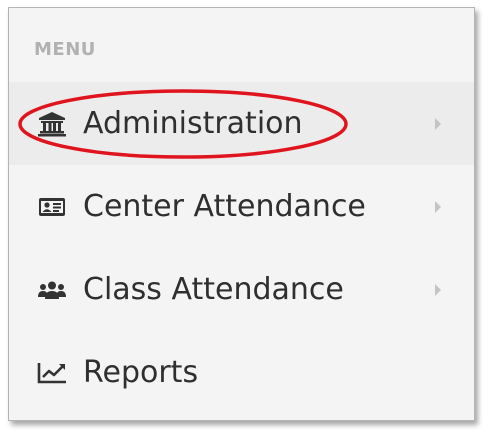 Image resolution: width=490 pixels, height=433 pixels. What do you see at coordinates (193, 123) in the screenshot?
I see `menu-item-label: Administration` at bounding box center [193, 123].